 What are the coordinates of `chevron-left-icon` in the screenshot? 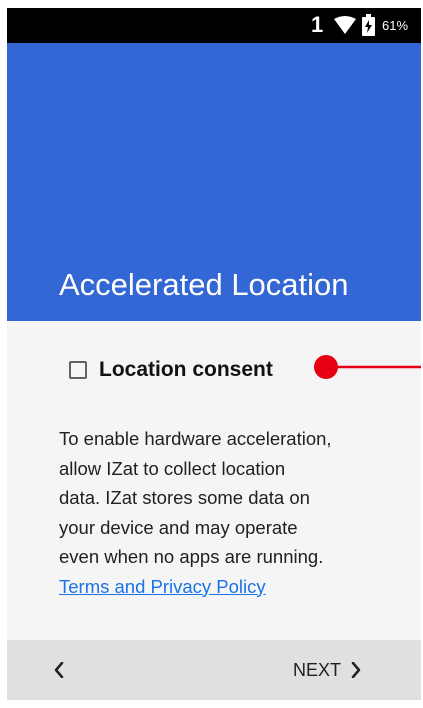 It's located at (59, 670).